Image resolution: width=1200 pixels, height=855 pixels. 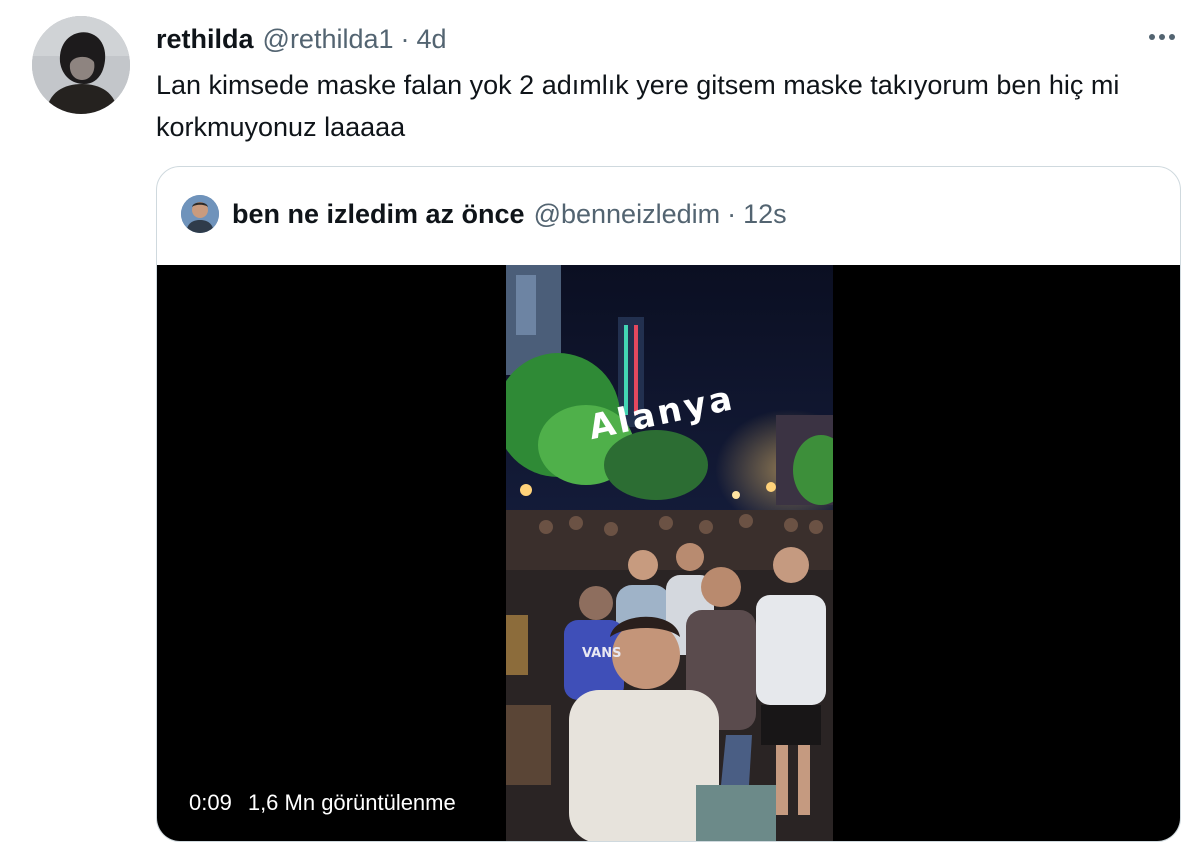 What do you see at coordinates (210, 802) in the screenshot?
I see `video-duration: 0:09` at bounding box center [210, 802].